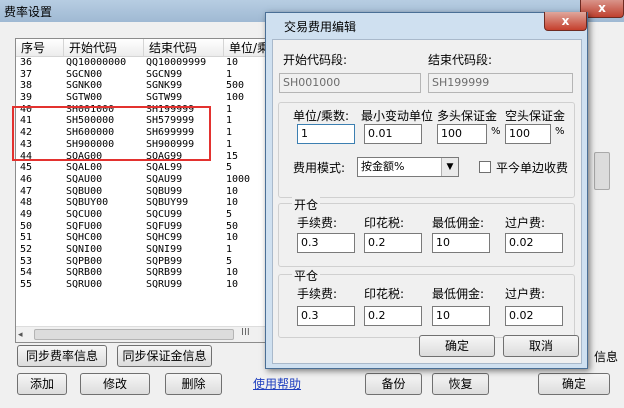  Describe the element at coordinates (534, 316) in the screenshot. I see `close-transfer-fee-input: 0.02` at that location.